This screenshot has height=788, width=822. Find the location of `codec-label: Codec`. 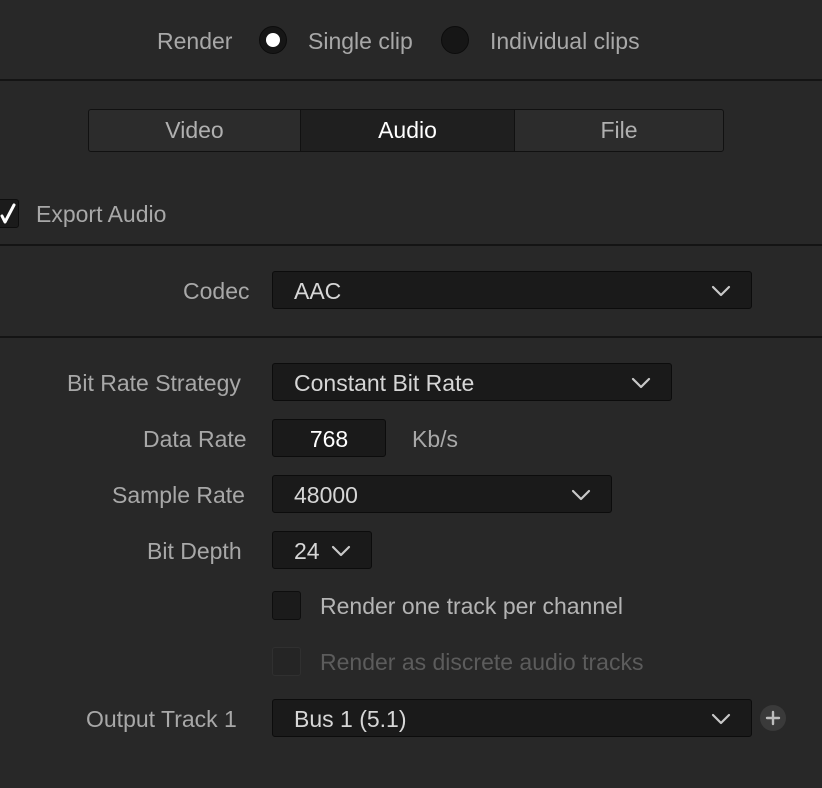

codec-label: Codec is located at coordinates (216, 291).